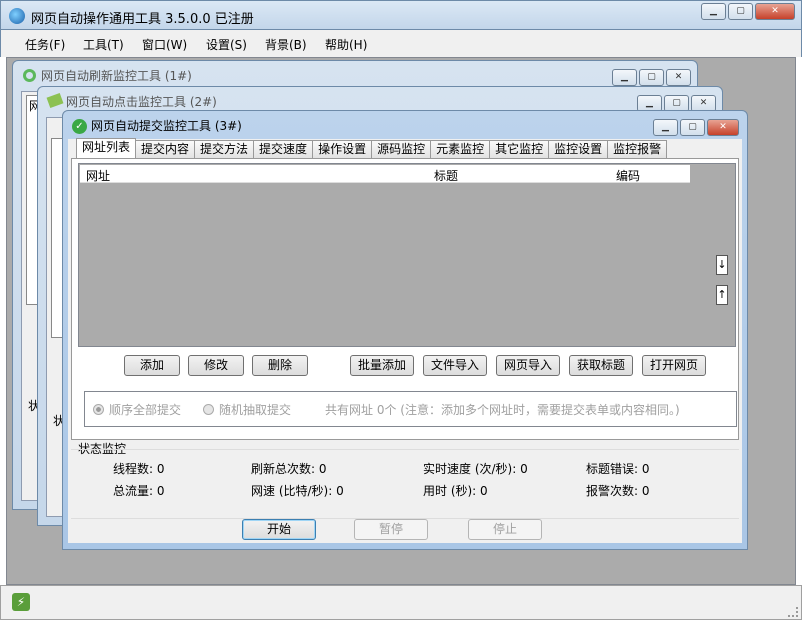 This screenshot has height=620, width=802. I want to click on tab-source-monitor: 源码监控, so click(401, 149).